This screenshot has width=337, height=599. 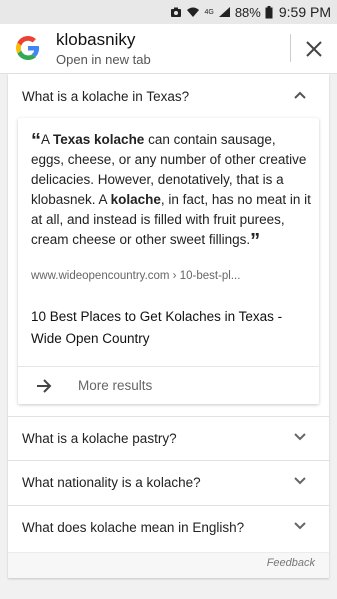 What do you see at coordinates (255, 241) in the screenshot?
I see `close-quote: ”` at bounding box center [255, 241].